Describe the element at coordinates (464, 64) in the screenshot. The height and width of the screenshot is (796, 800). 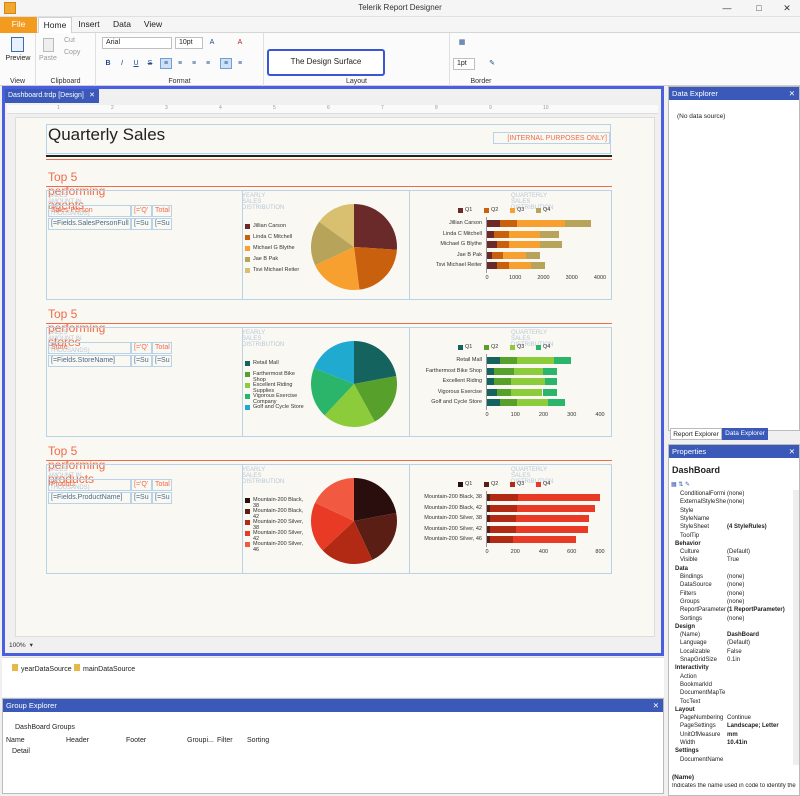
I see `border-width-combo: 1pt` at that location.